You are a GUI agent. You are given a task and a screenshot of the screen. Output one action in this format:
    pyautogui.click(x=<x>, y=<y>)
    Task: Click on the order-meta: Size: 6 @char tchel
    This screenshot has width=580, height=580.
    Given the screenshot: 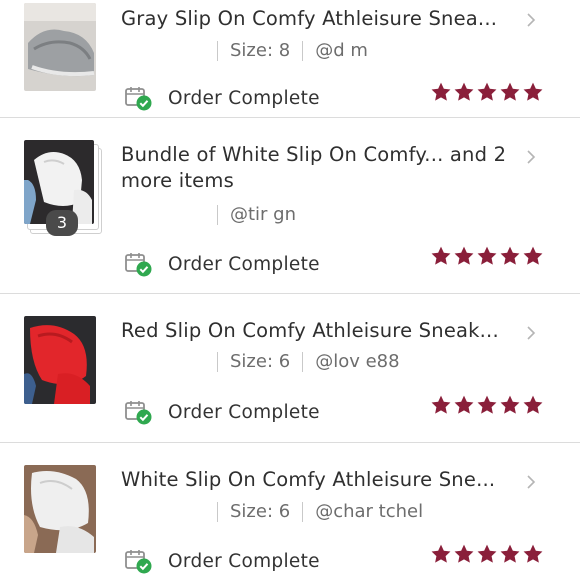 What is the action you would take?
    pyautogui.click(x=272, y=511)
    